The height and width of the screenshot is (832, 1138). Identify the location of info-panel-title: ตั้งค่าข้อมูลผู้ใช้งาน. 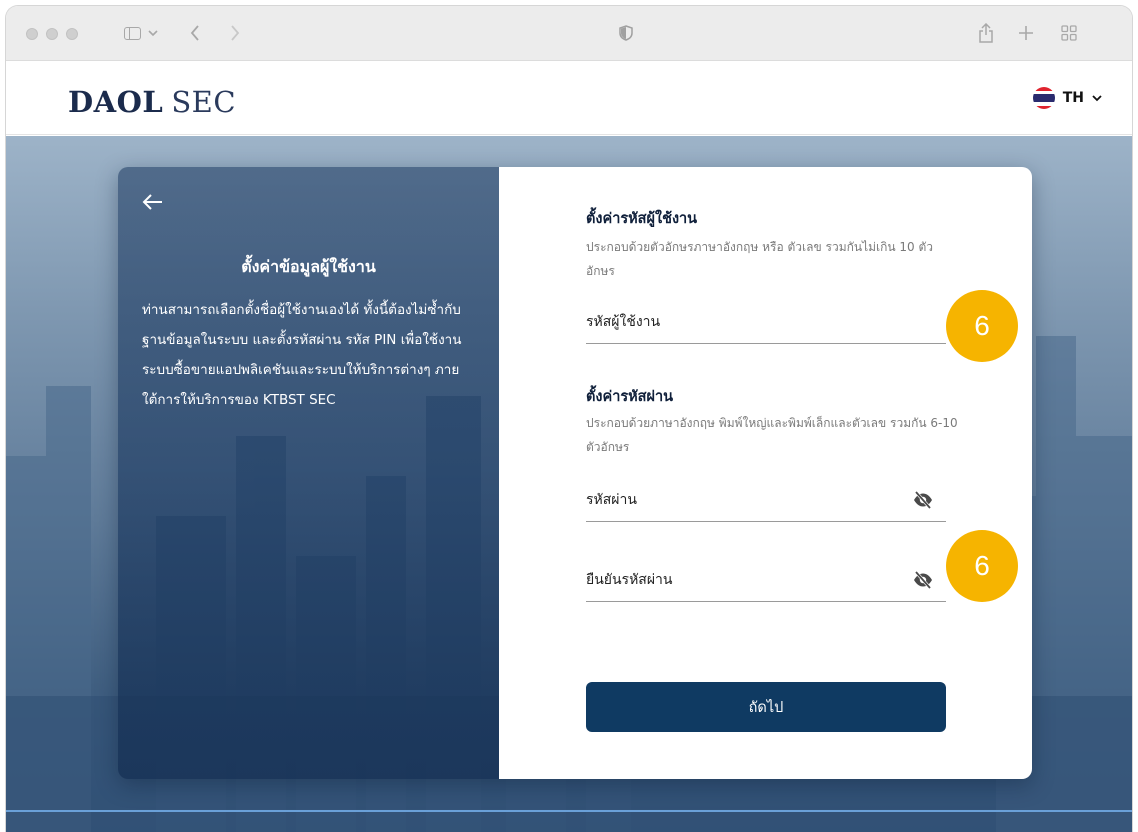
(308, 266).